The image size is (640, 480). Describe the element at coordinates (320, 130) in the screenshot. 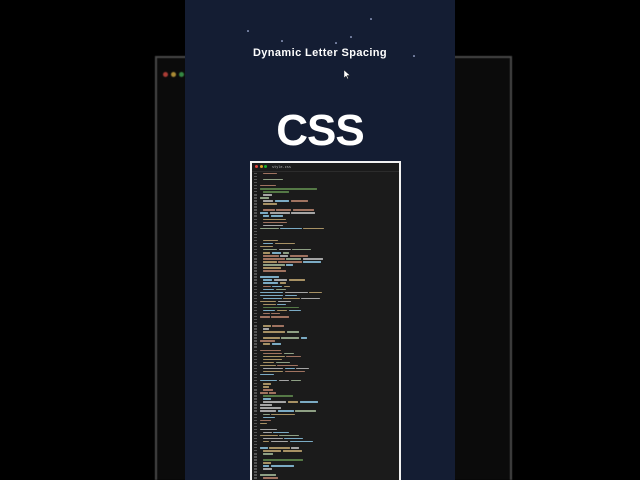

I see `language-heading: CSS` at that location.